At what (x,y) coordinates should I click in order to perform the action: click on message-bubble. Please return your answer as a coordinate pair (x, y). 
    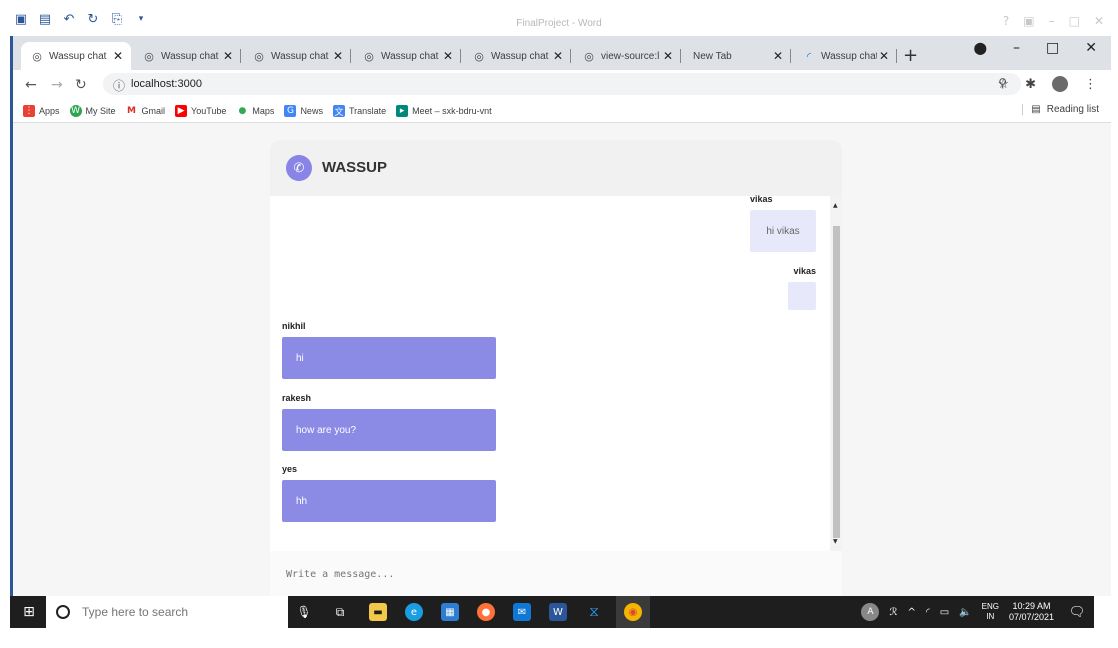
    Looking at the image, I should click on (802, 296).